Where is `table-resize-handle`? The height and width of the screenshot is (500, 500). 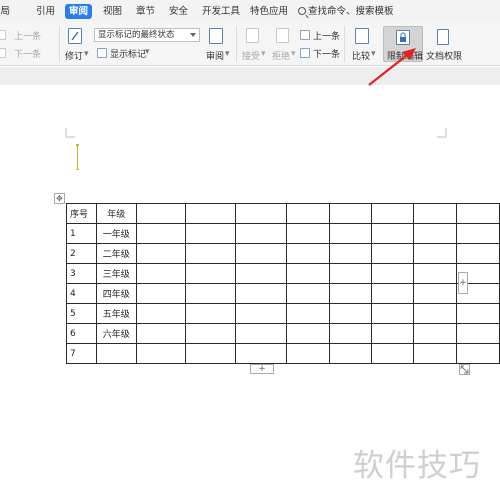
table-resize-handle is located at coordinates (464, 369).